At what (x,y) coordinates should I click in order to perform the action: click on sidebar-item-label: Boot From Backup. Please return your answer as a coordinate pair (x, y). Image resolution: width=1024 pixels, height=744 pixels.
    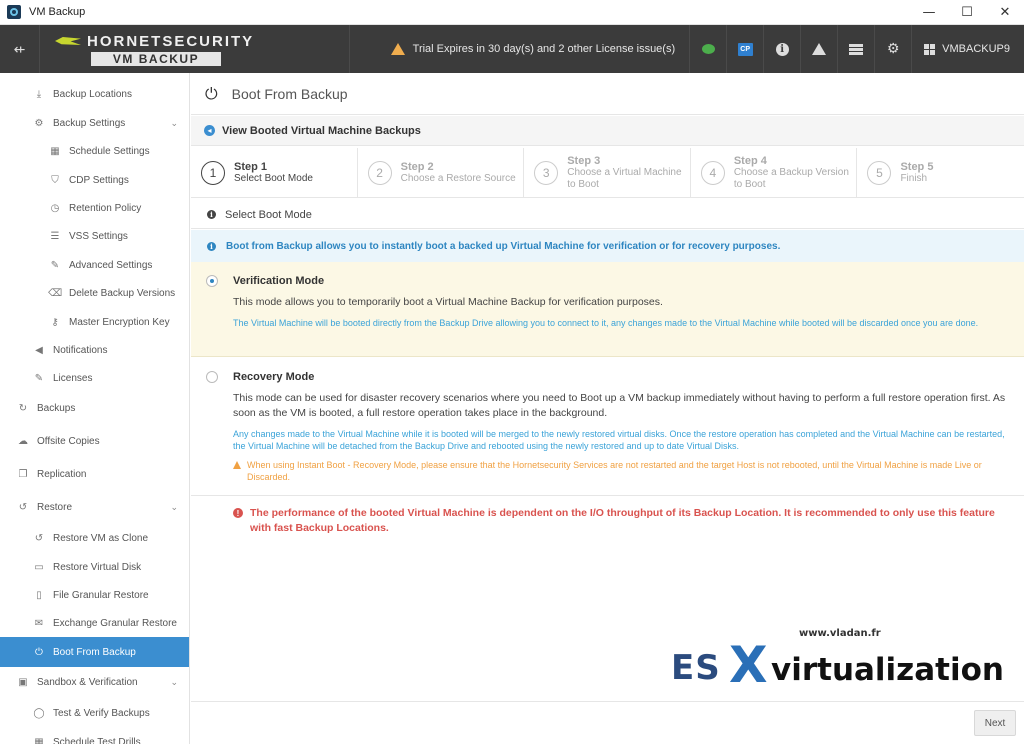
    Looking at the image, I should click on (94, 652).